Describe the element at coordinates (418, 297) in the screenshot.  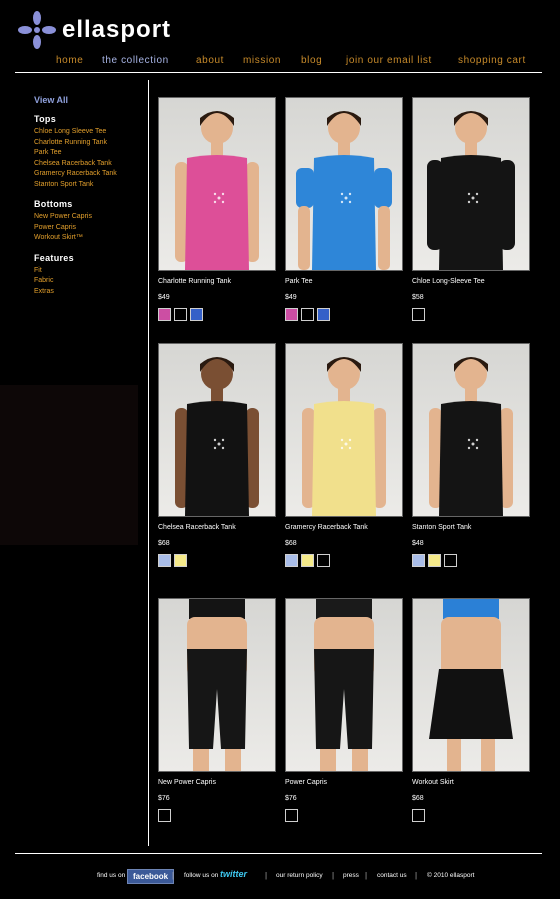
I see `product-price: $58` at that location.